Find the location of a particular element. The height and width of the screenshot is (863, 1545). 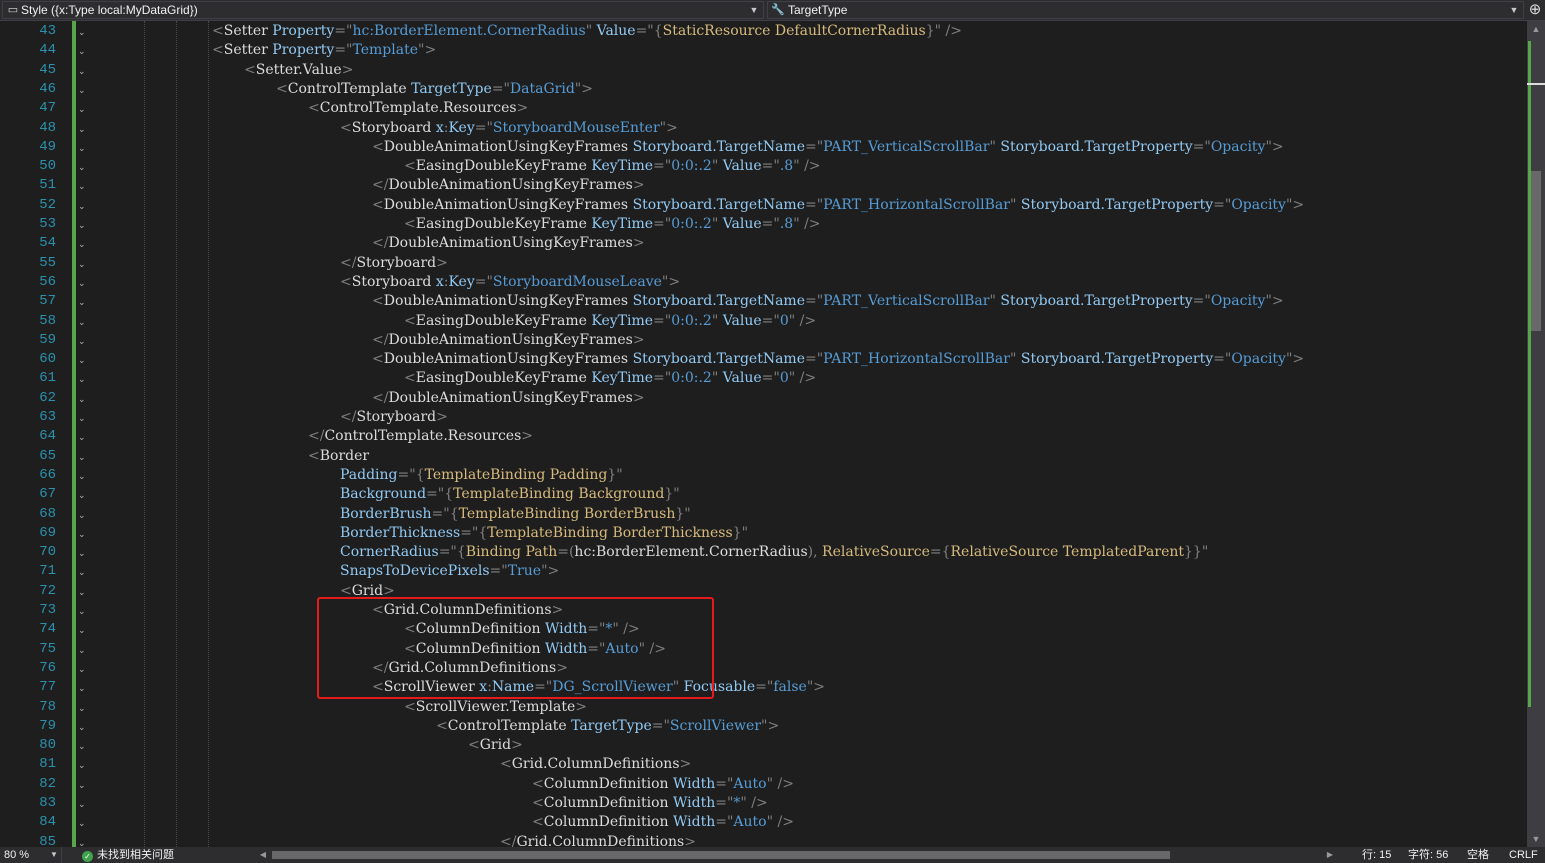

code-line: <Grid.ColumnDefinitions> is located at coordinates (595, 764).